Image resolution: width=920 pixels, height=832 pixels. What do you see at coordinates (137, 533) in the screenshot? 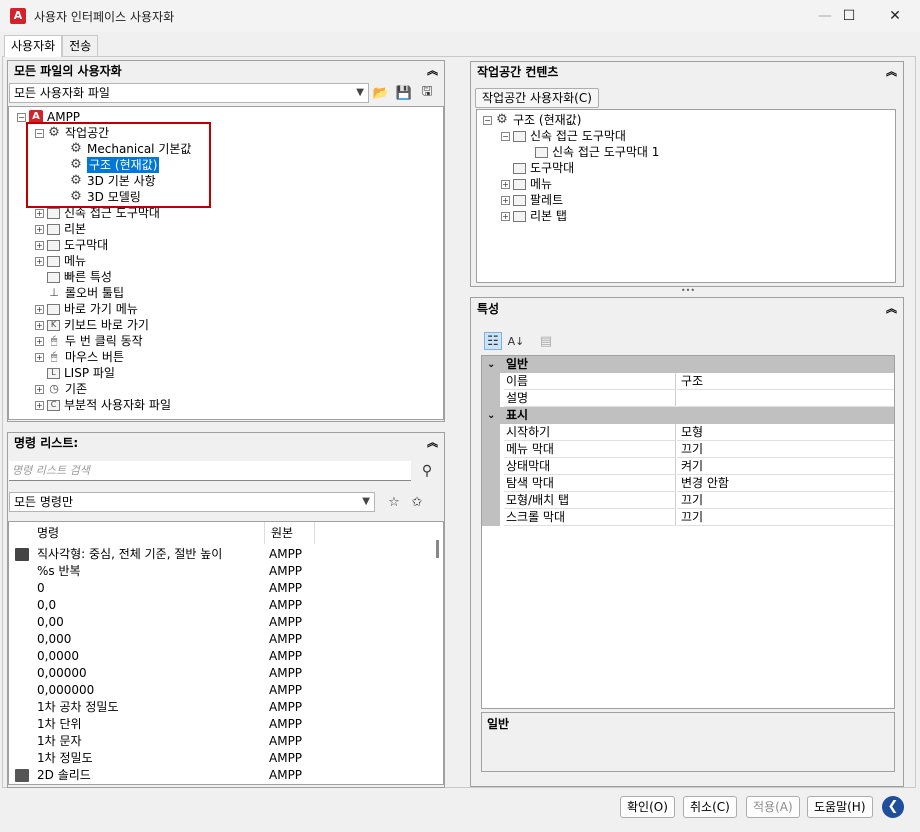
I see `column-header-command: 명령` at bounding box center [137, 533].